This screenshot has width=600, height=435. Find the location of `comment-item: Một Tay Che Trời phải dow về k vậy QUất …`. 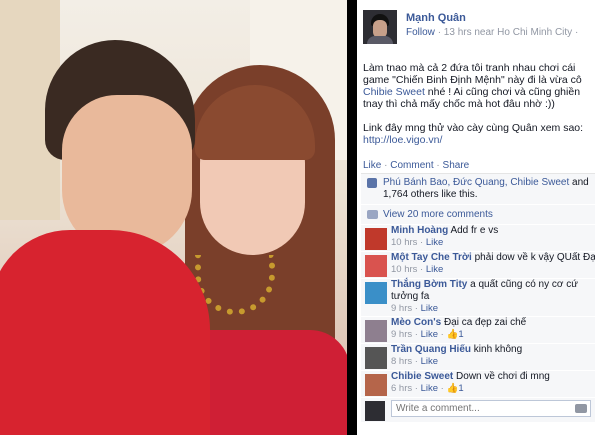

comment-item: Một Tay Che Trời phải dow về k vậy QUất … is located at coordinates (478, 265).